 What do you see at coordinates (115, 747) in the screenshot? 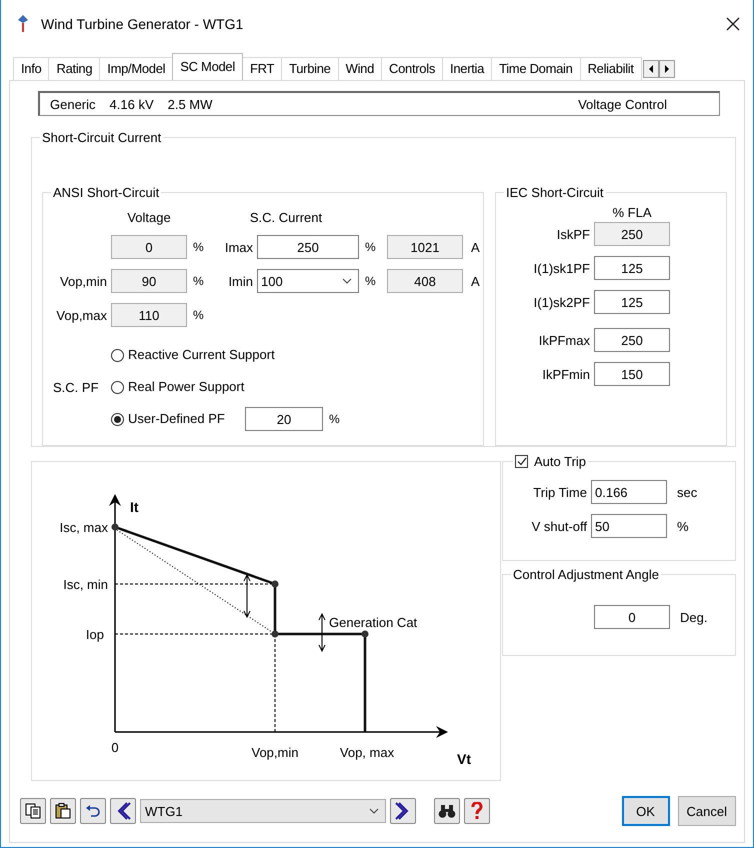
I see `tick-label: 0` at bounding box center [115, 747].